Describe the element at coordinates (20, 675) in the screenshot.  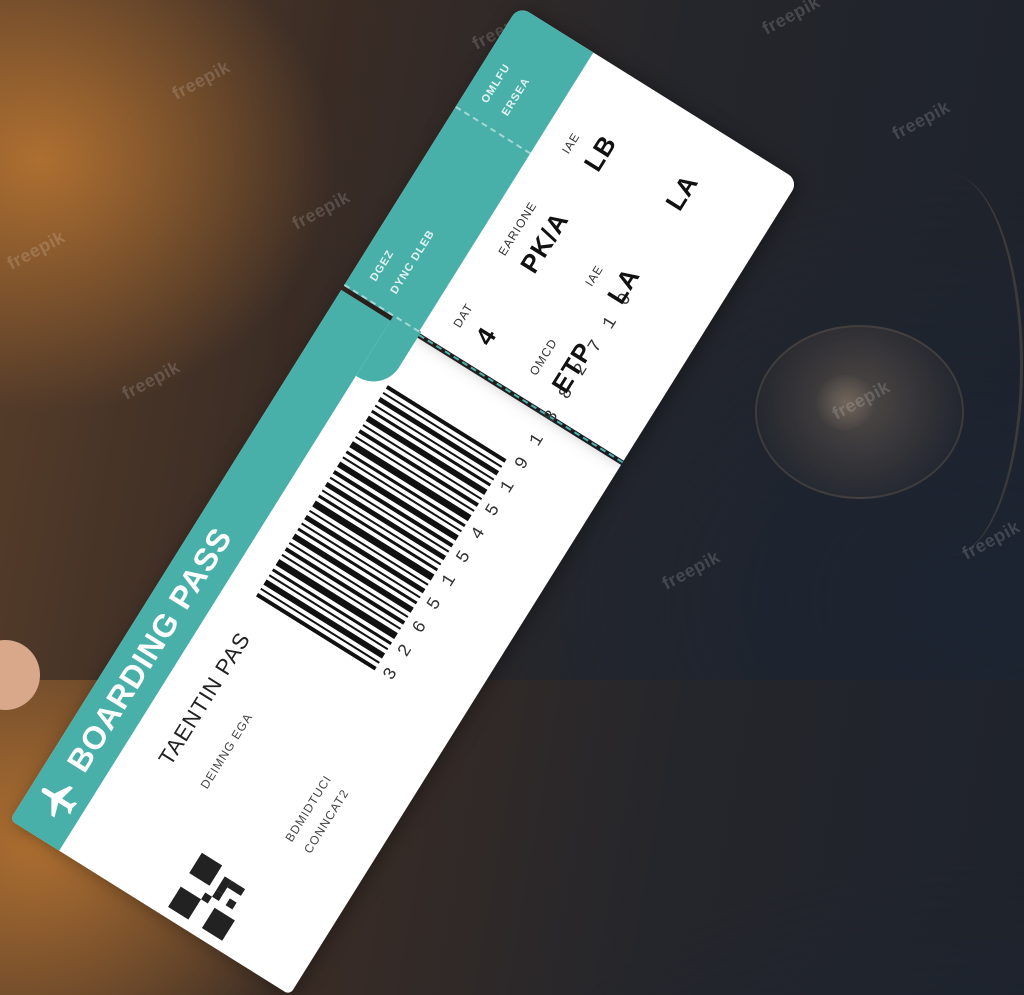
I see `thumb` at that location.